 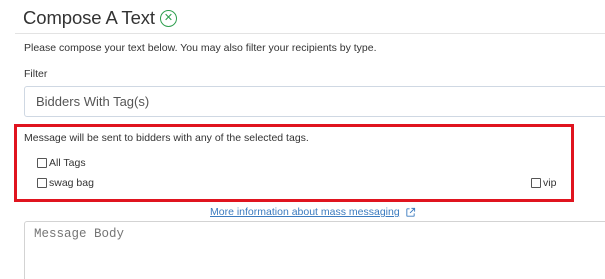 I want to click on external-link-icon, so click(x=410, y=212).